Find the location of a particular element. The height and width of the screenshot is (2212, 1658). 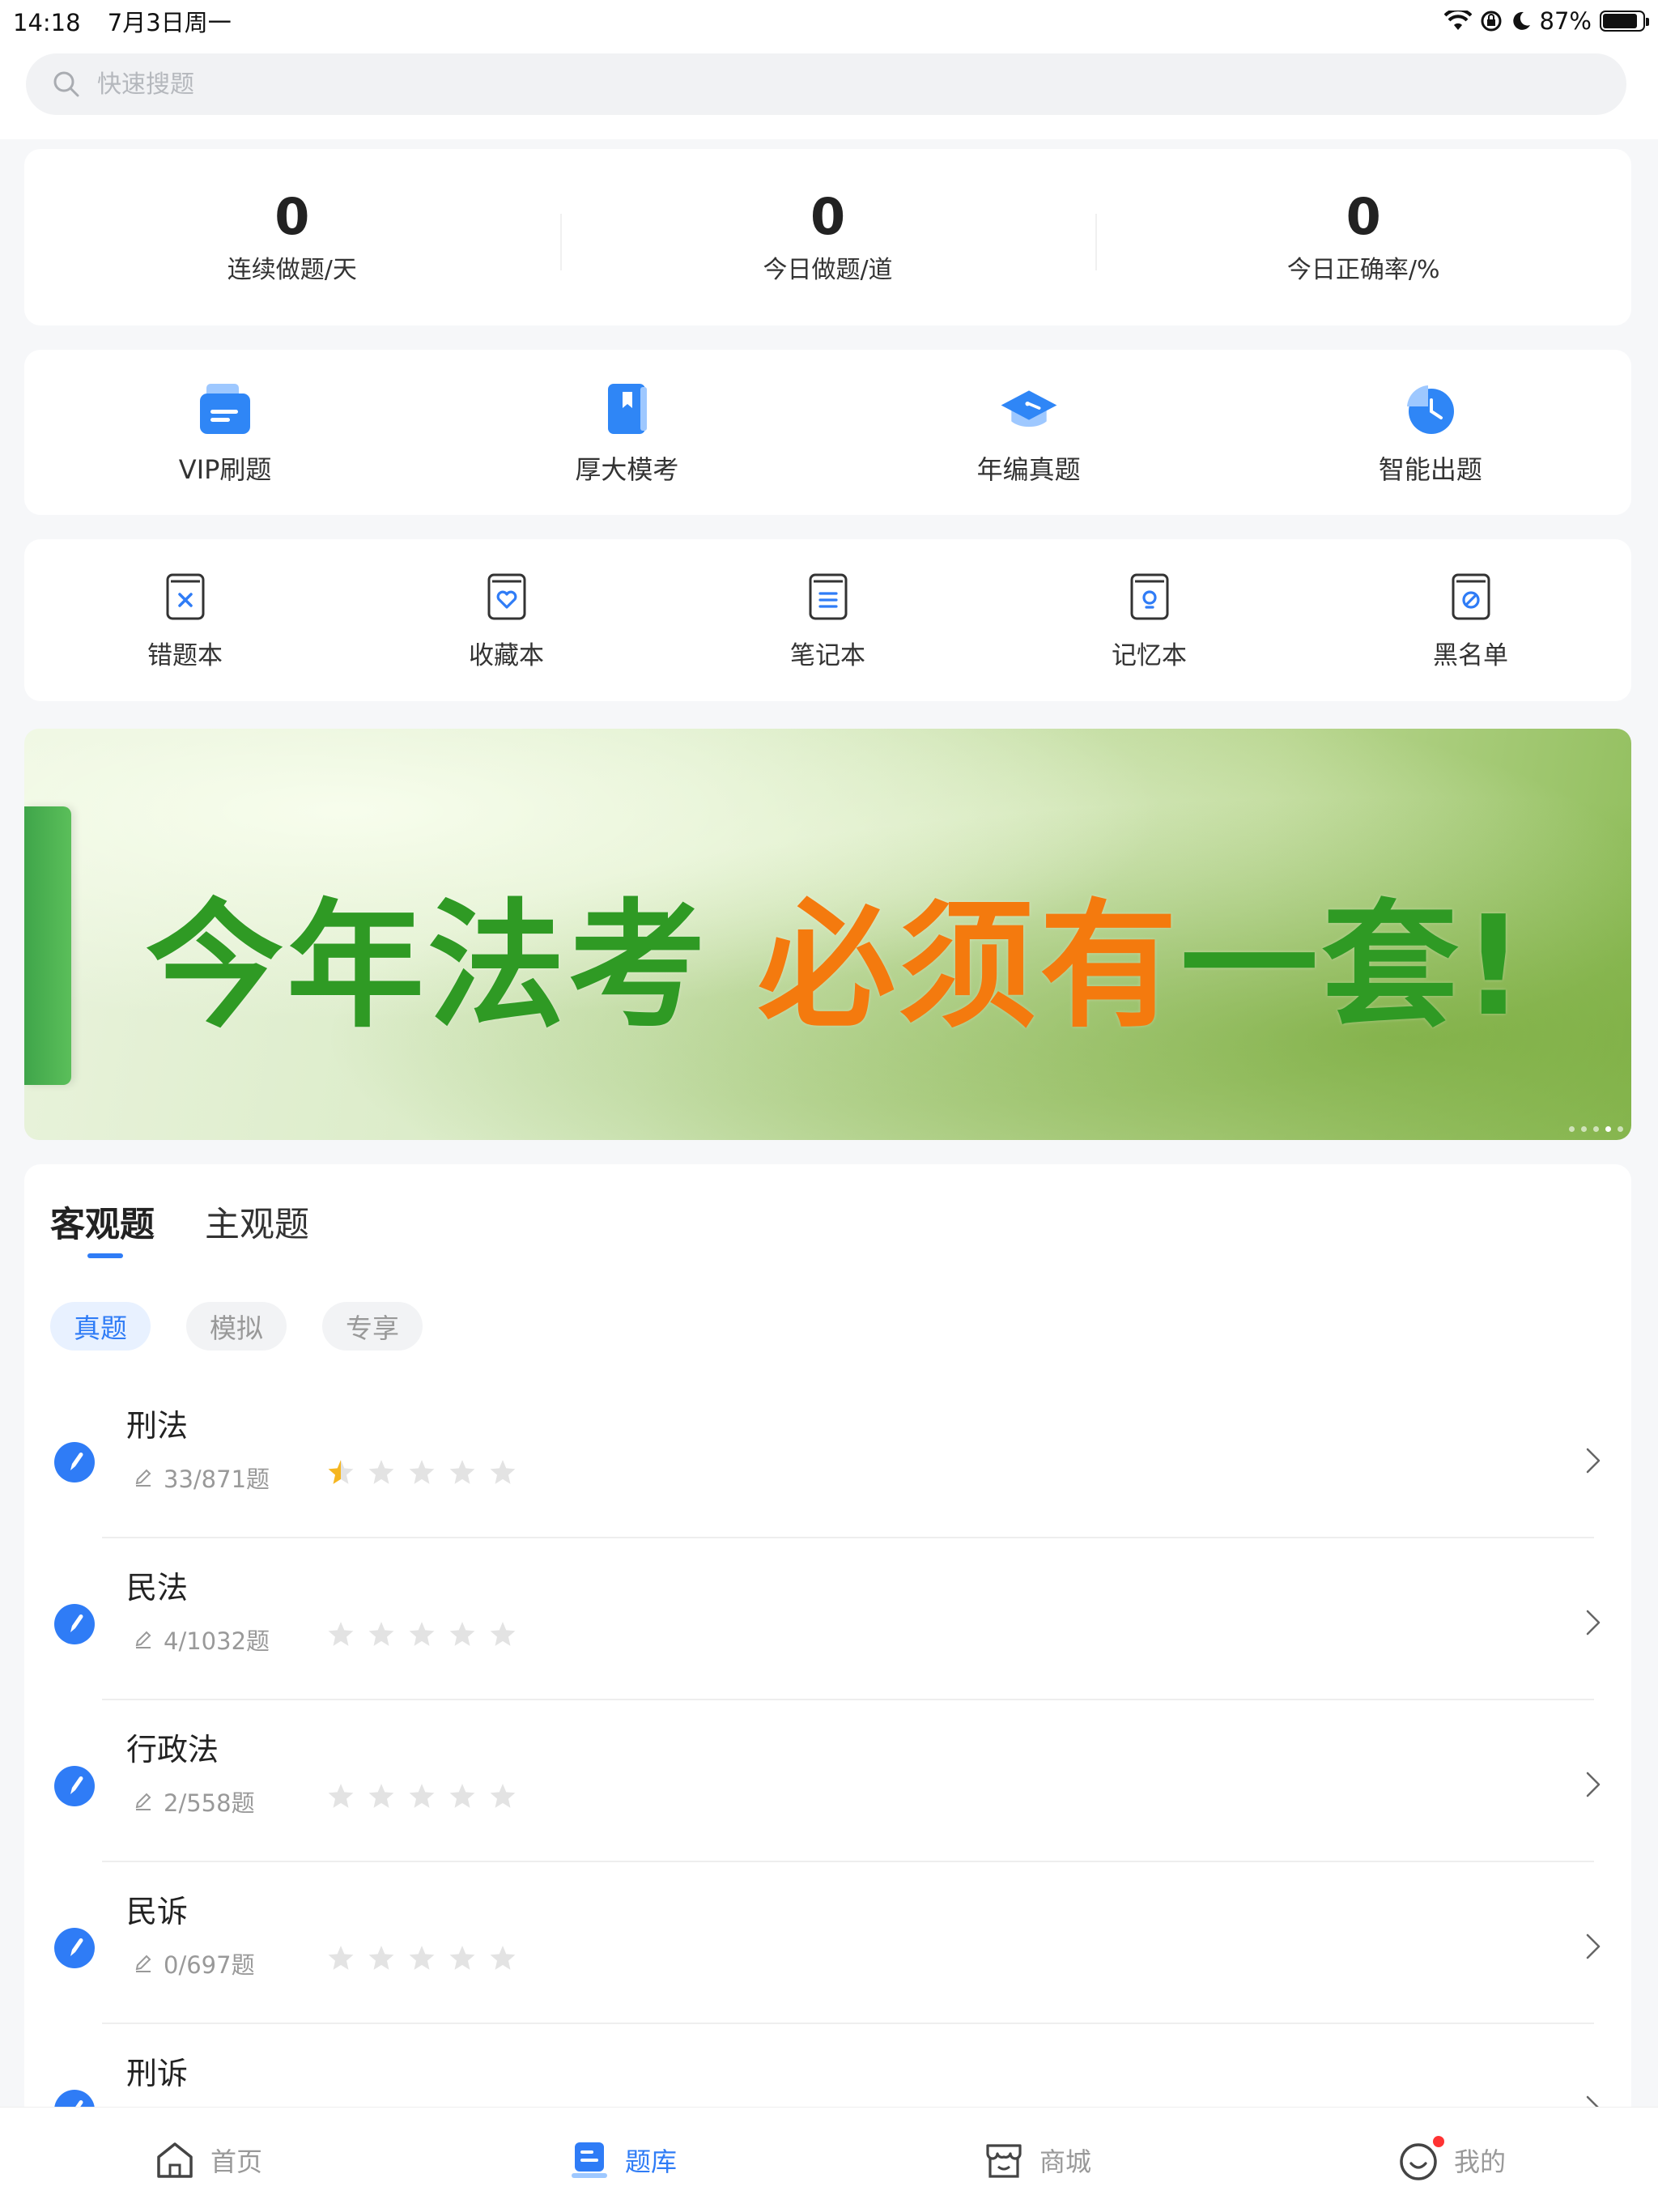

favorite-book-icon is located at coordinates (506, 596).